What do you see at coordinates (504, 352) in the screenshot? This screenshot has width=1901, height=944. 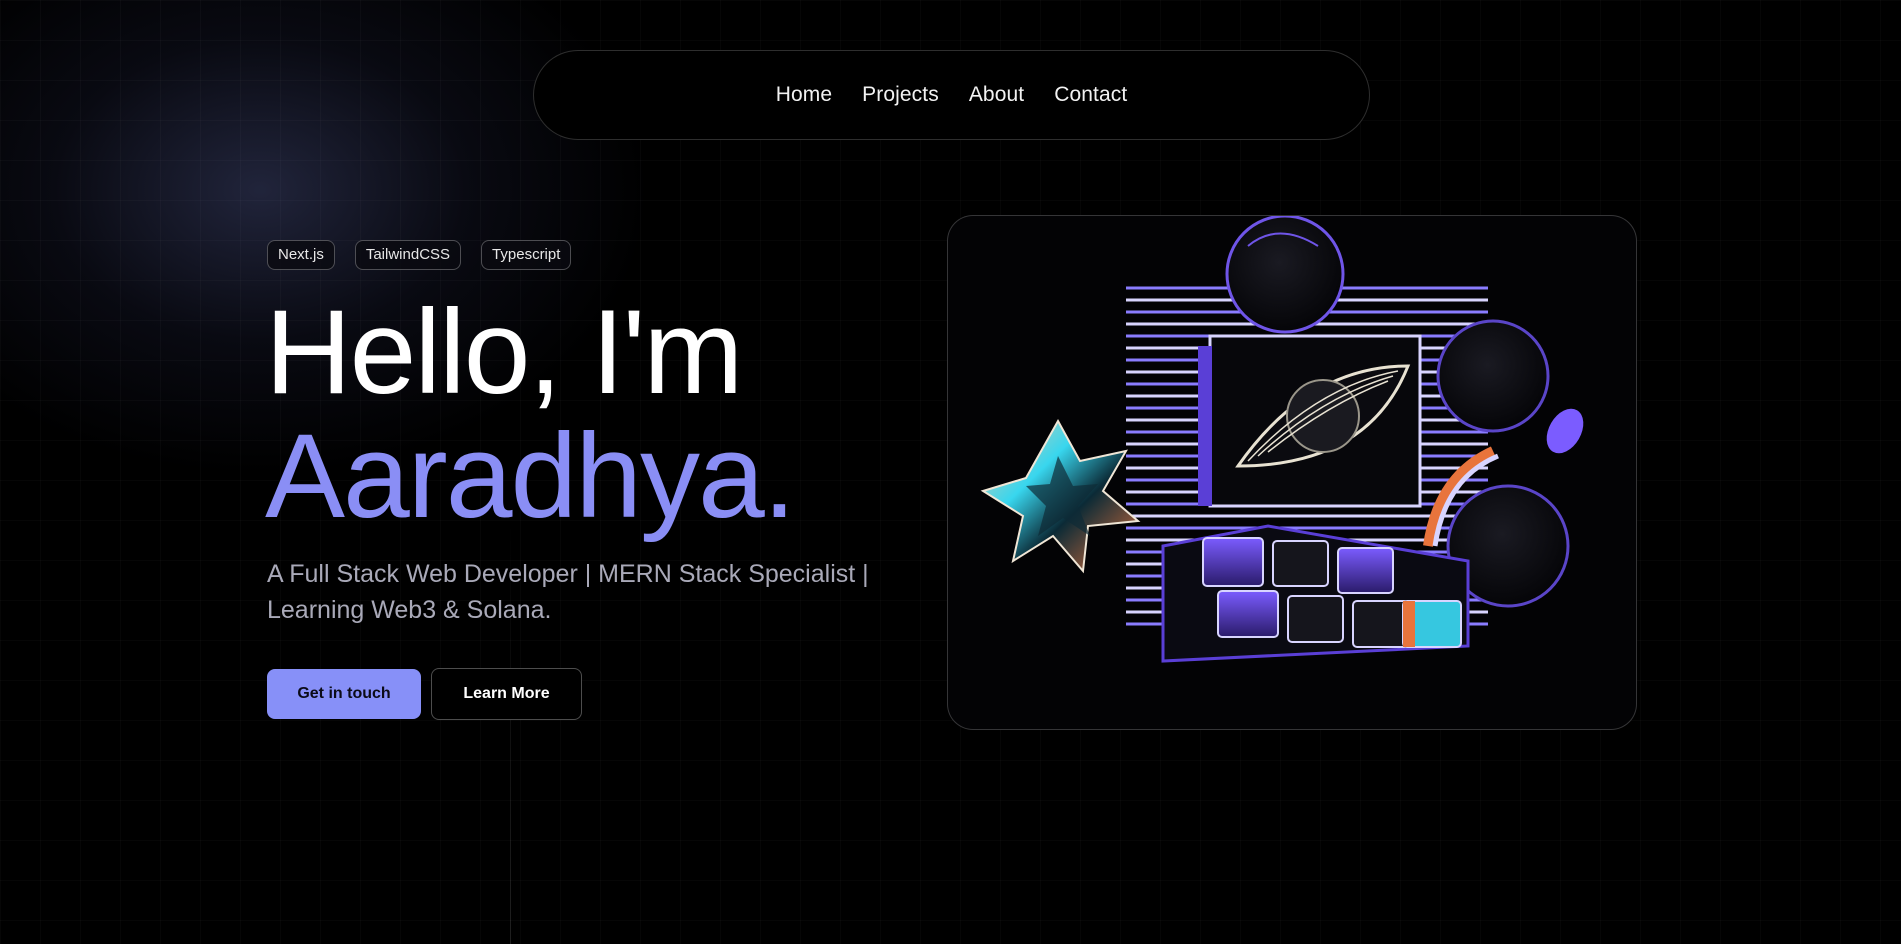 I see `hero-greeting: Hello, I'm` at bounding box center [504, 352].